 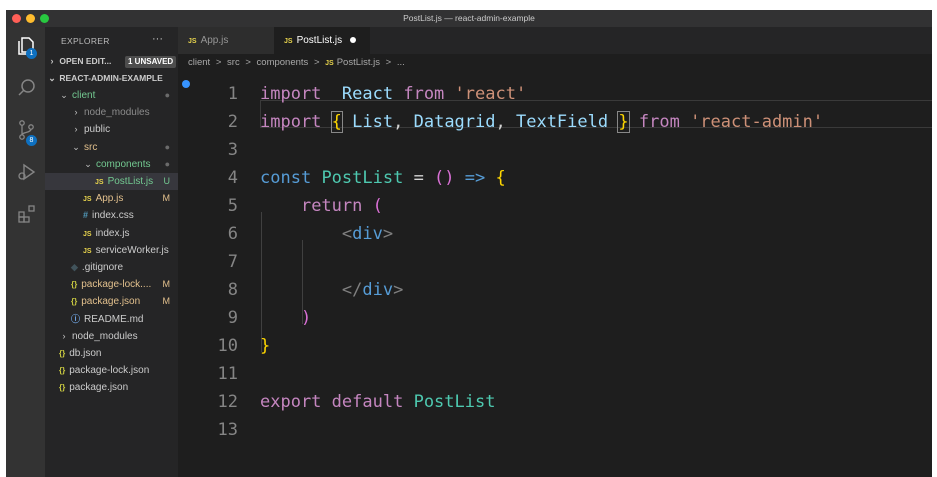 I want to click on tree-item-label: package.json, so click(x=111, y=302).